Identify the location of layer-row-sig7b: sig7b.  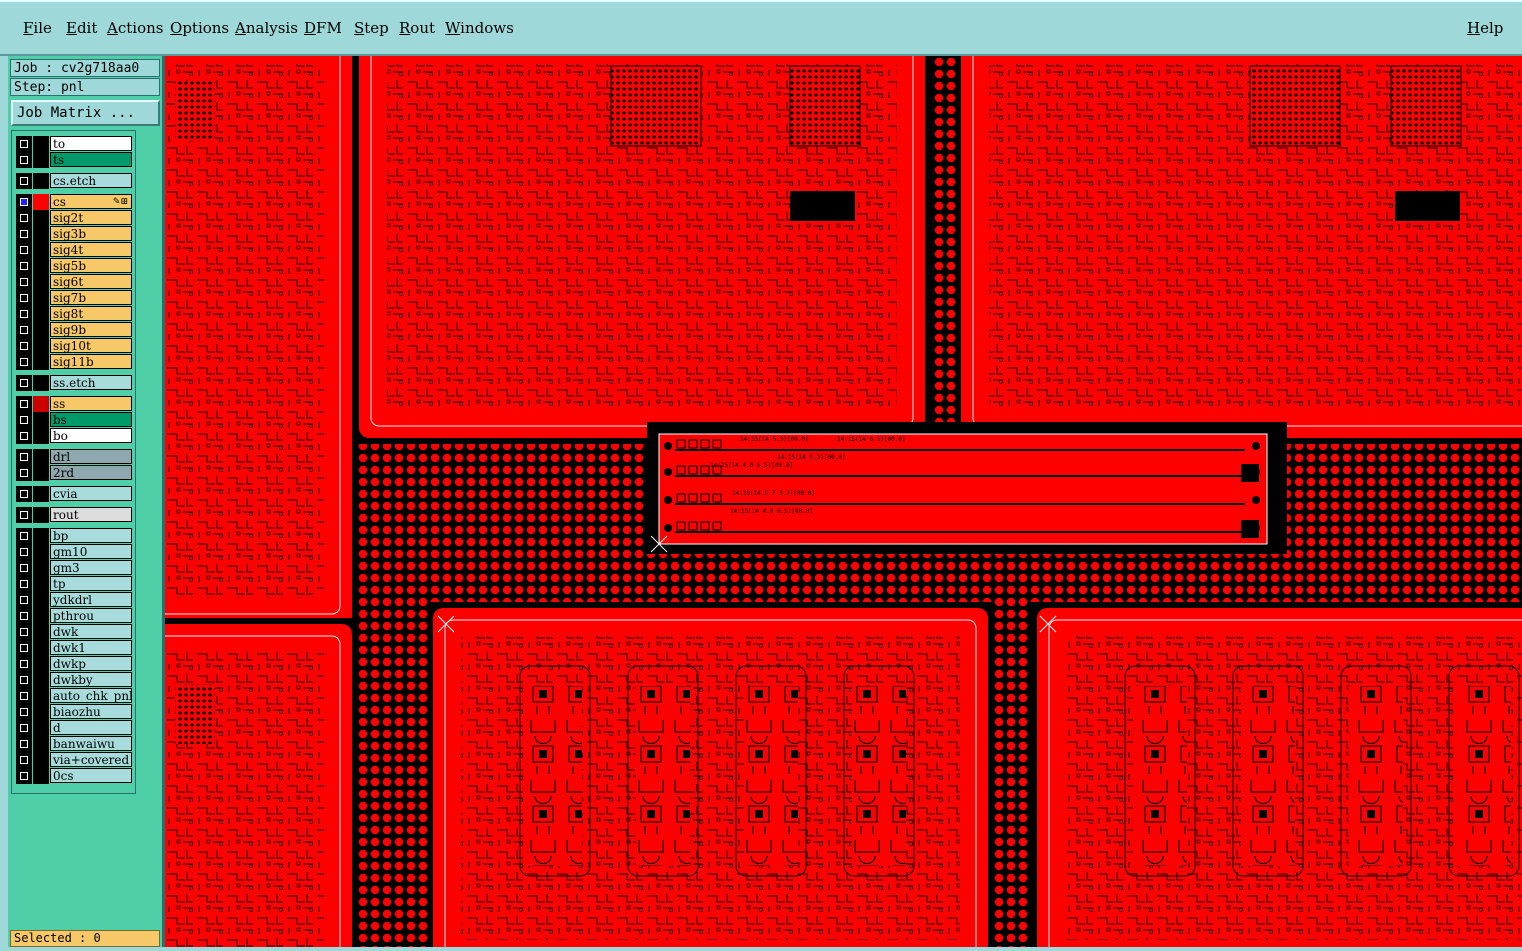
(75, 298).